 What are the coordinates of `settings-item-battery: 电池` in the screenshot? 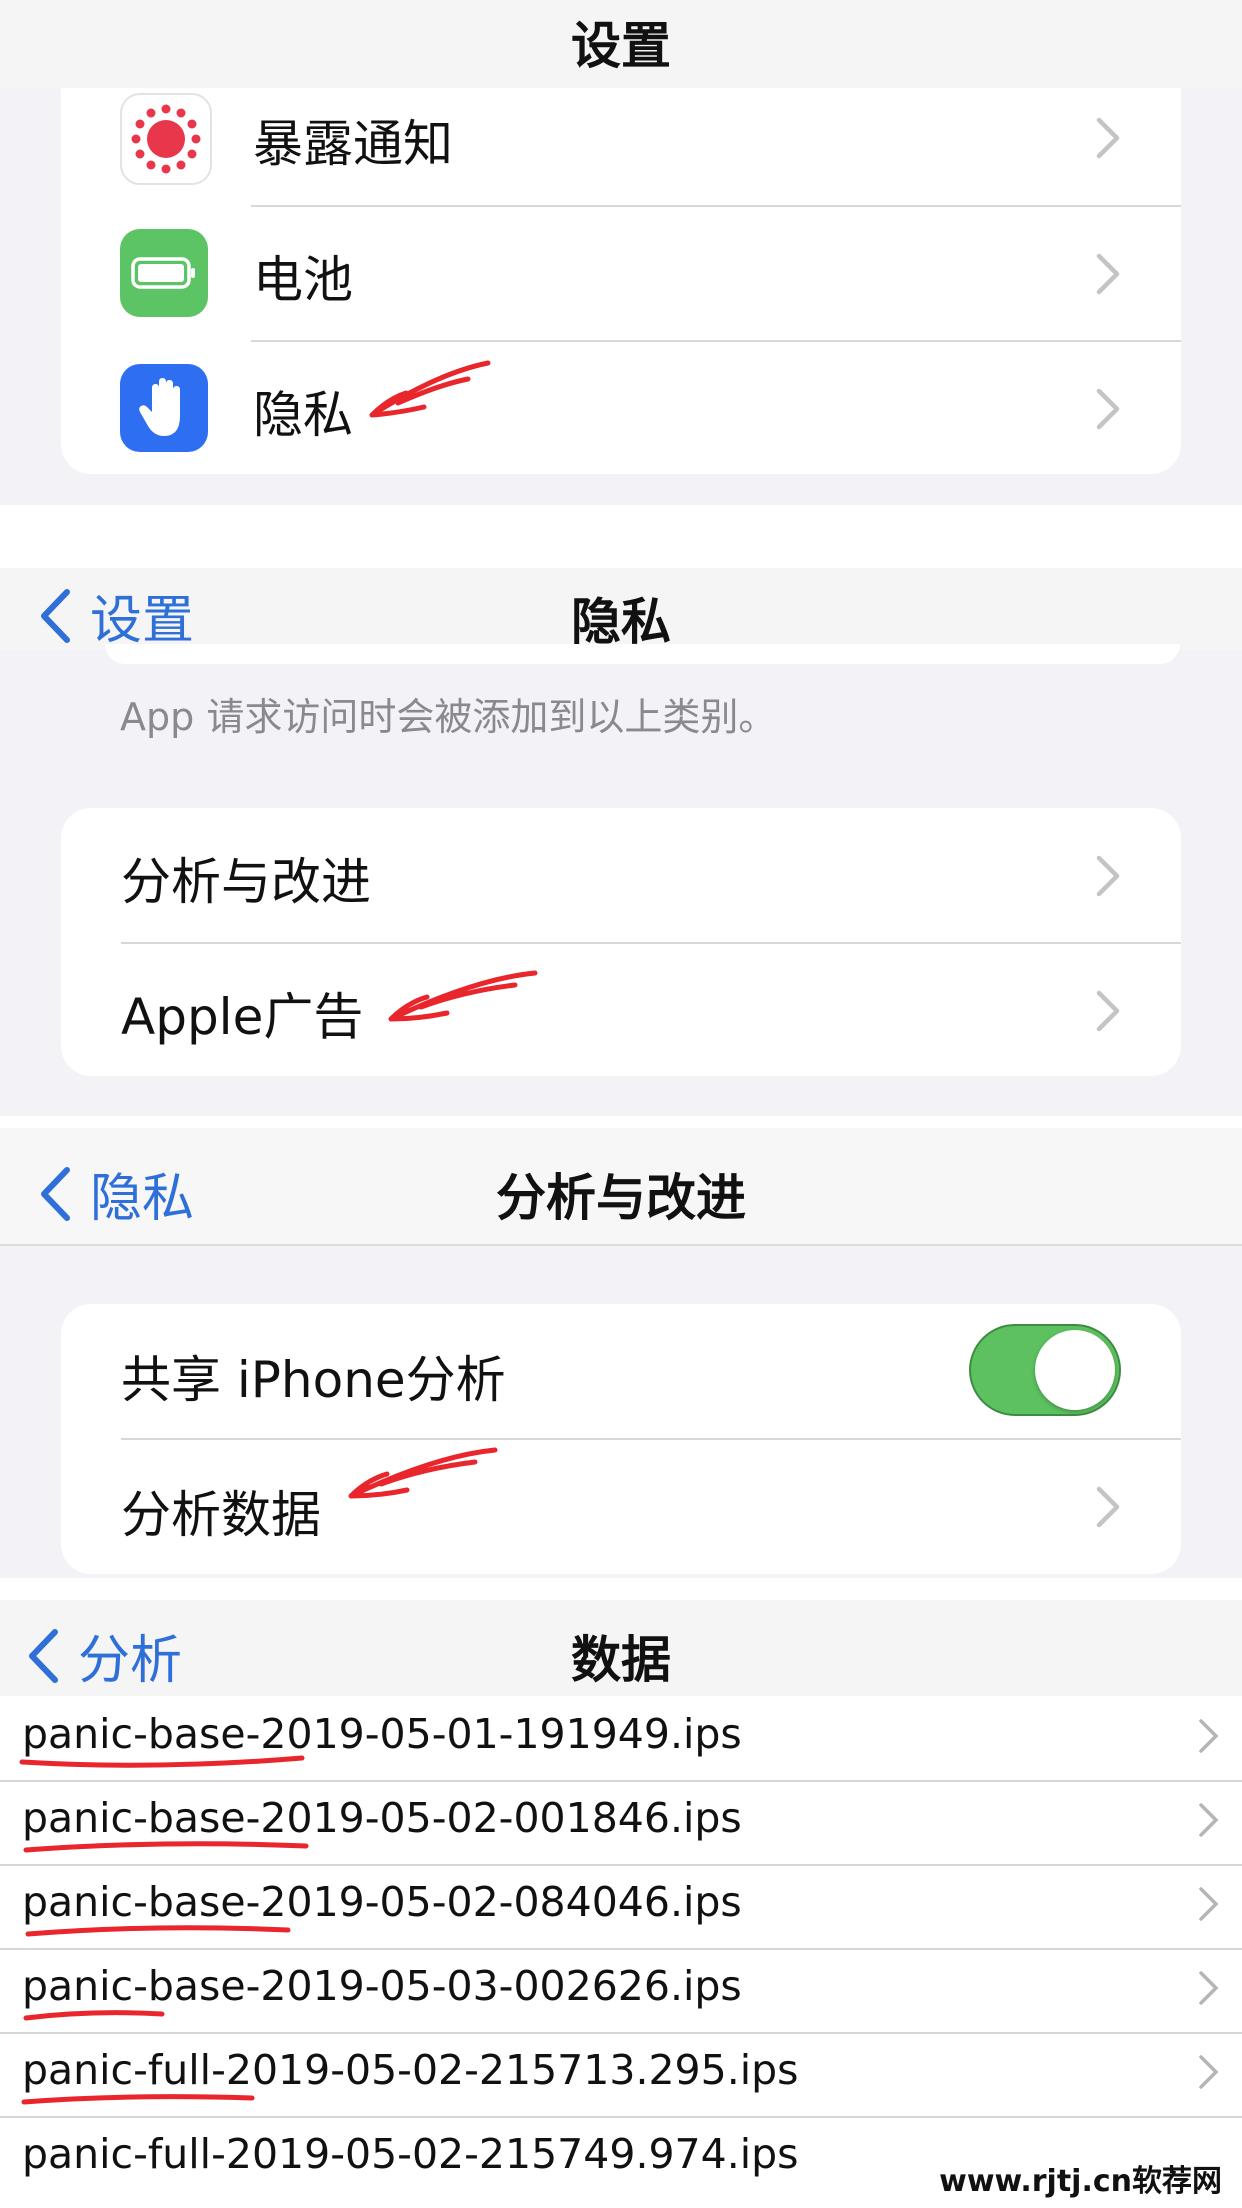 It's located at (621, 273).